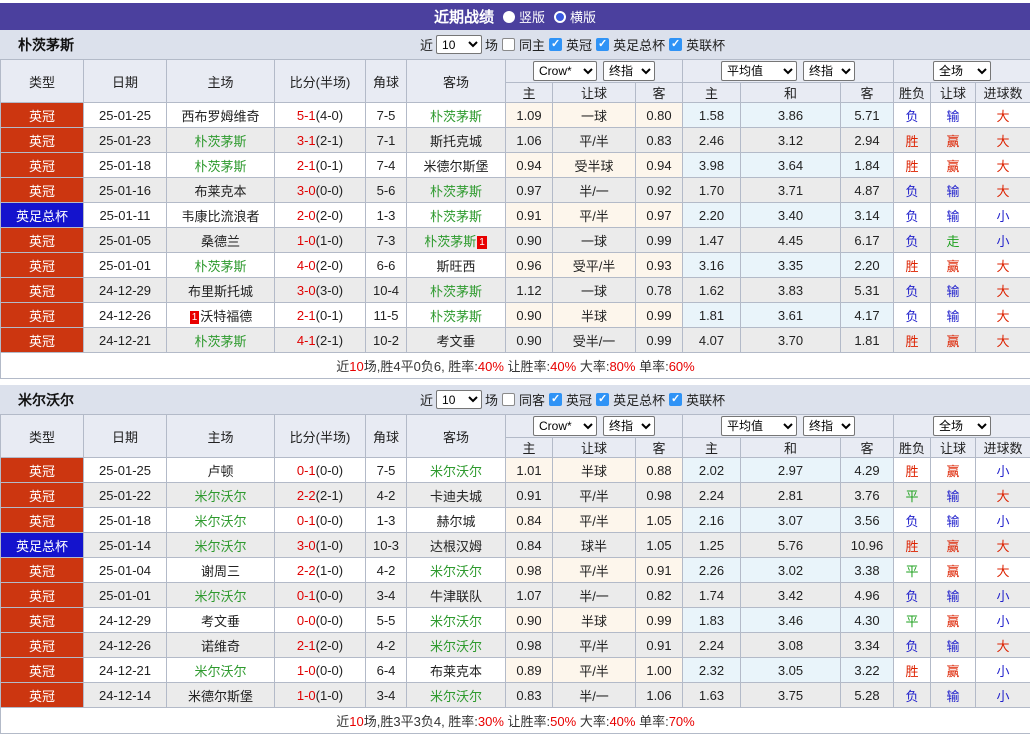 Image resolution: width=1030 pixels, height=734 pixels. What do you see at coordinates (1002, 92) in the screenshot?
I see `sub-goals: 进球数` at bounding box center [1002, 92].